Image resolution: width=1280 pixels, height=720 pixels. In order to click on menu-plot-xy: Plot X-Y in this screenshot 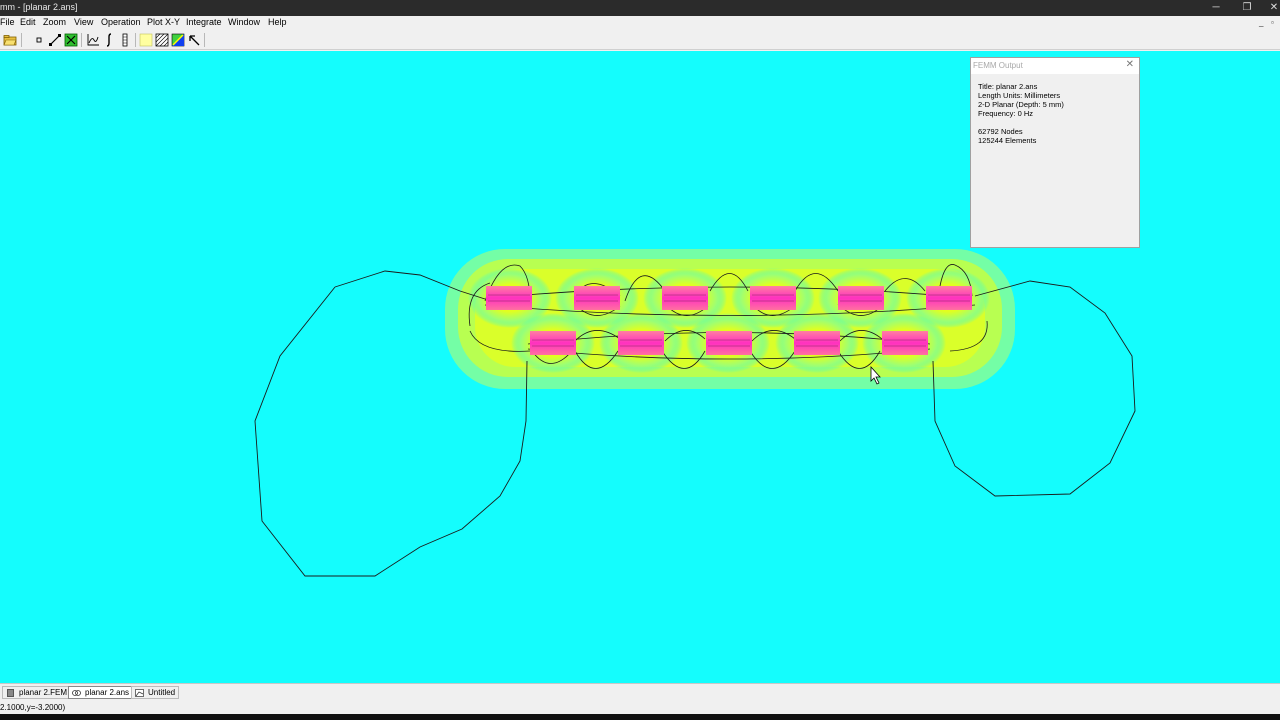, I will do `click(163, 22)`.